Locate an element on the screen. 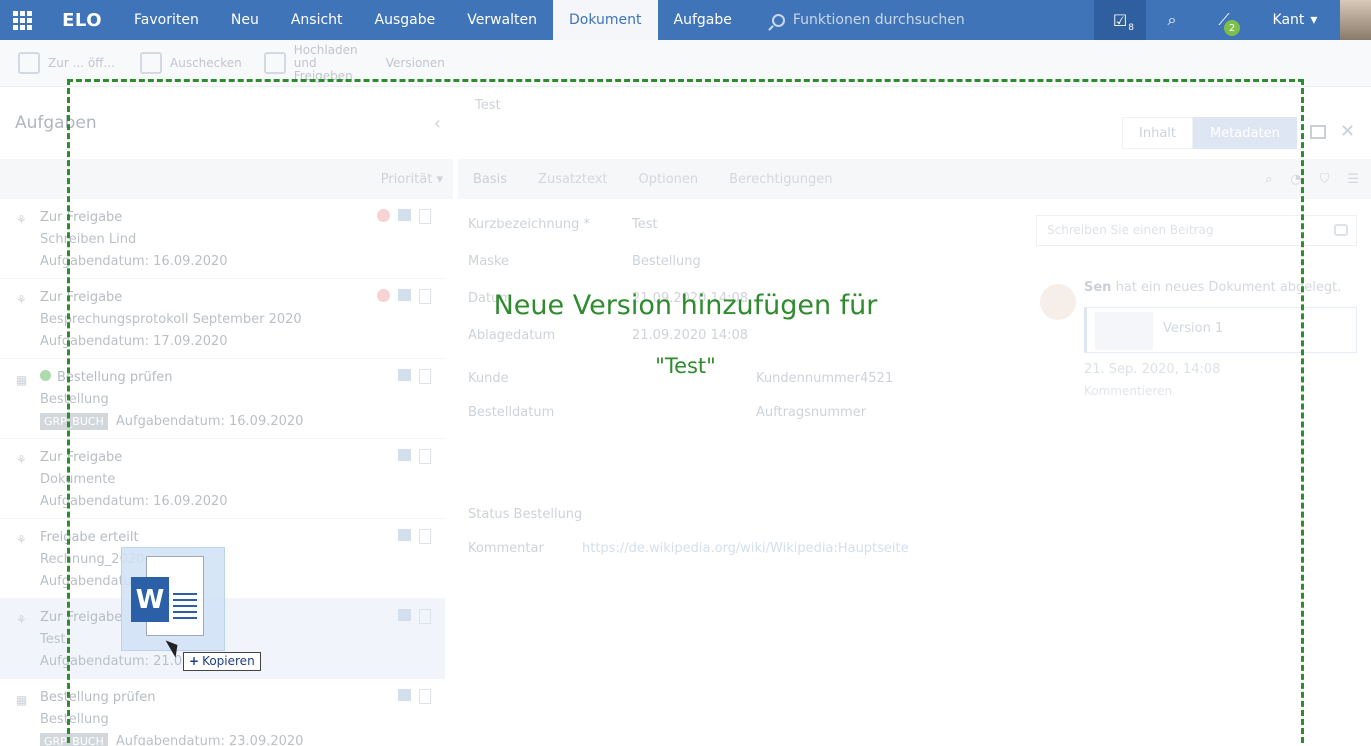  menu-ausgabe: Ausgabe is located at coordinates (405, 20).